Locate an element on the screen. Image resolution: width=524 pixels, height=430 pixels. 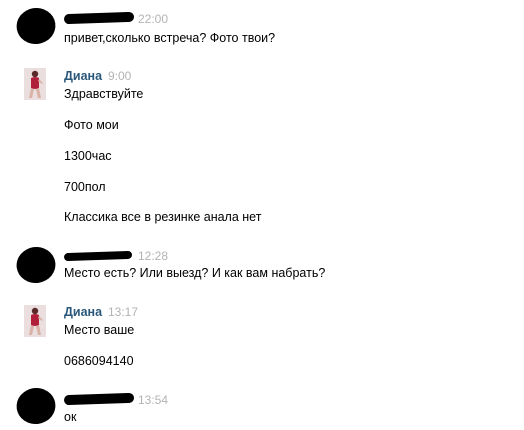
message-time: 13:17 is located at coordinates (123, 312).